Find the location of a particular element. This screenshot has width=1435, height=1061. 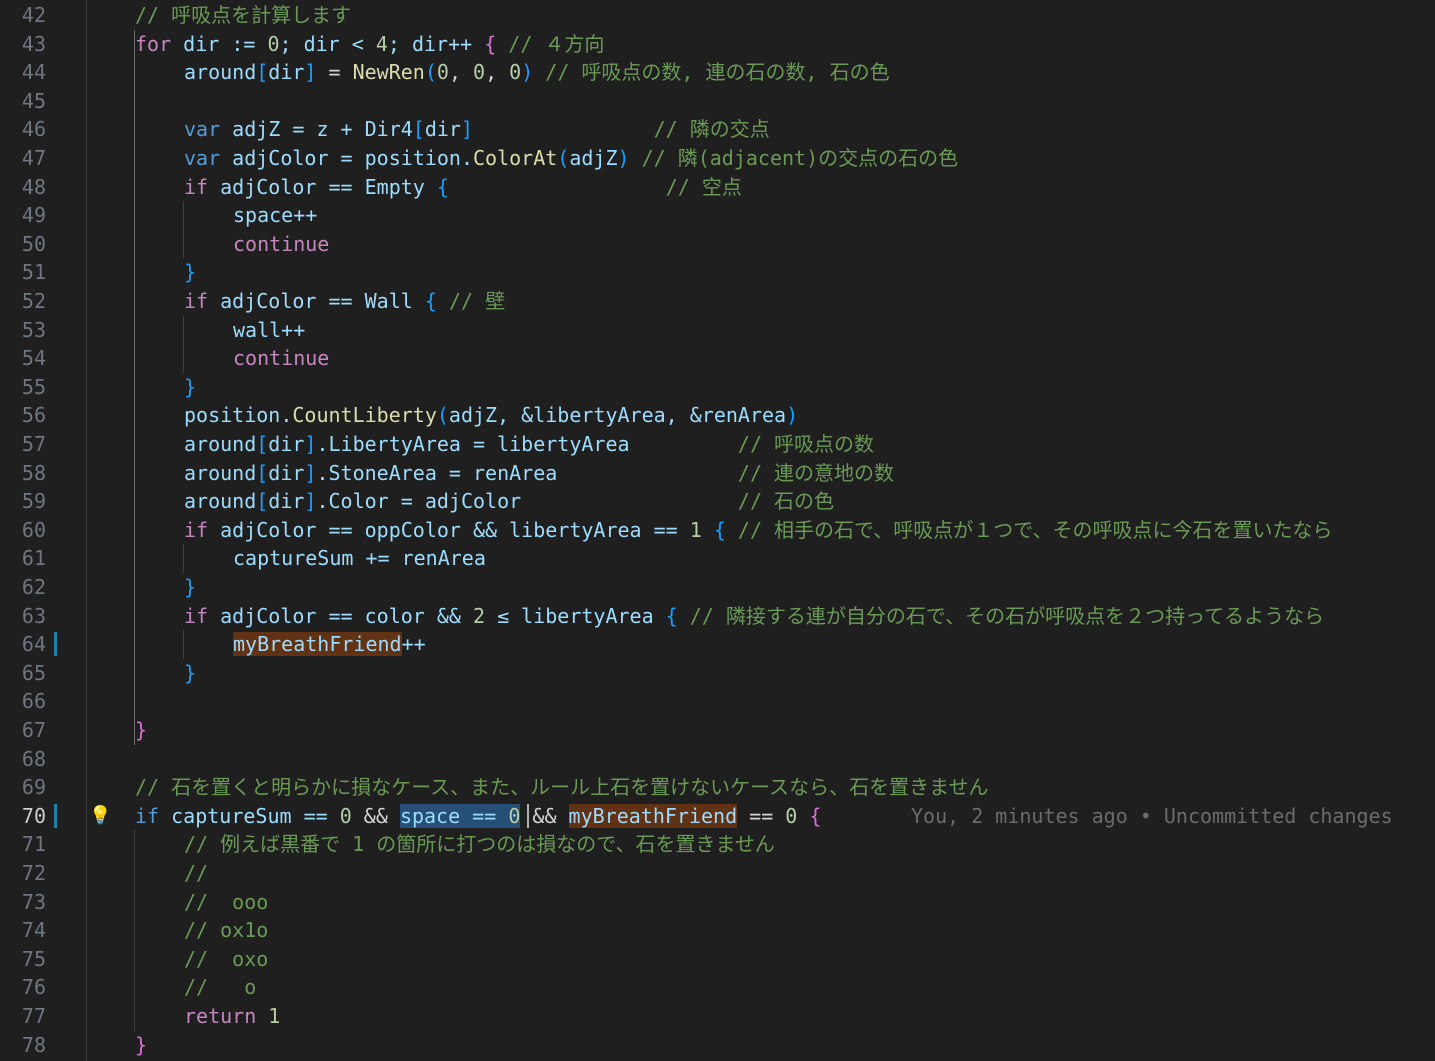

code-token: // 隣(adjacent)の交点の石の色 is located at coordinates (794, 158).